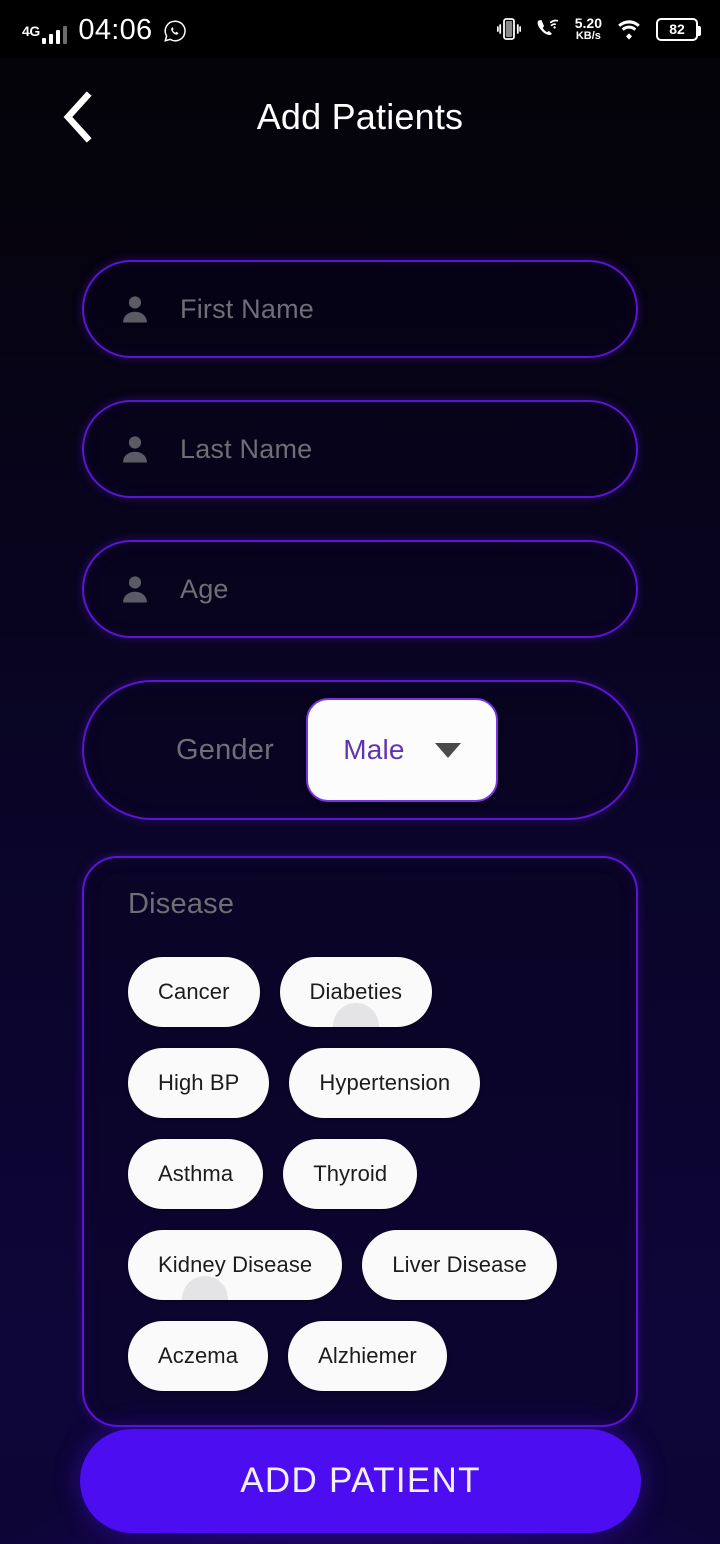 This screenshot has height=1544, width=720. What do you see at coordinates (356, 992) in the screenshot?
I see `disease-chip-diabeties: Diabeties` at bounding box center [356, 992].